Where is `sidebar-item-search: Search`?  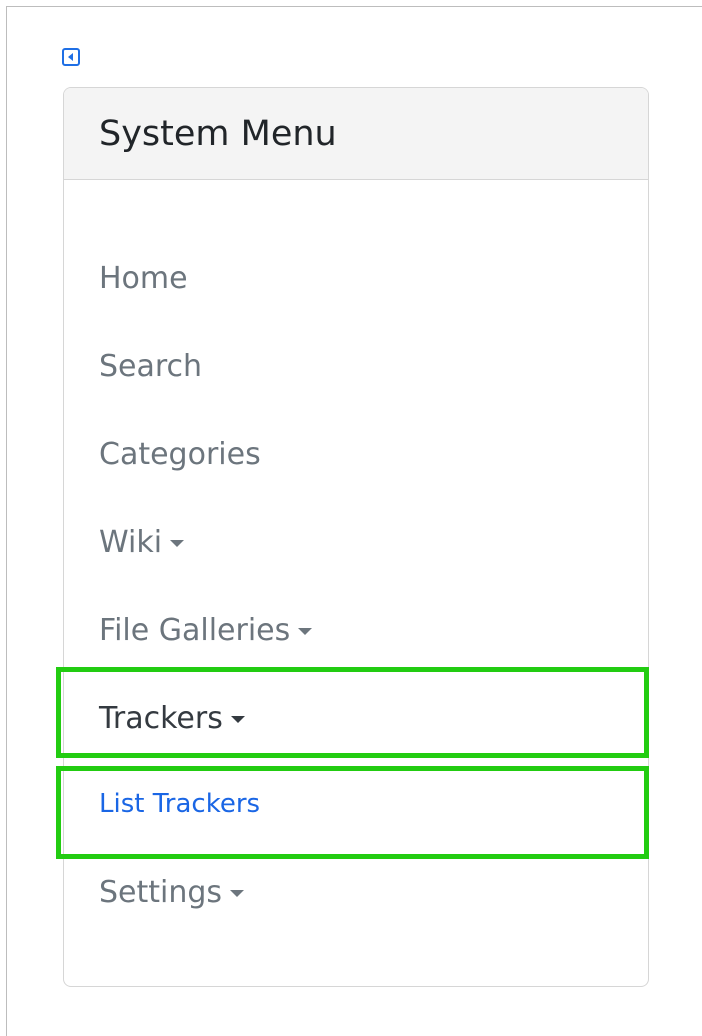 sidebar-item-search: Search is located at coordinates (356, 366).